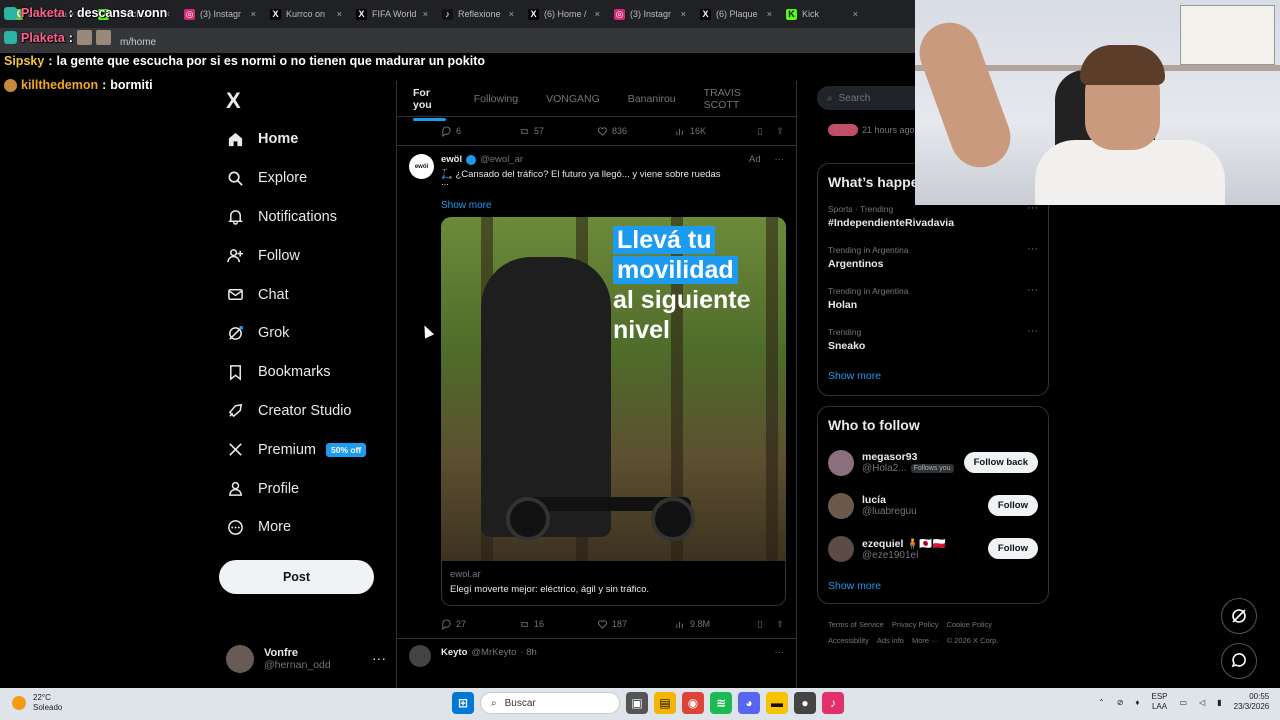  Describe the element at coordinates (311, 255) in the screenshot. I see `sidebar-item-follow: Follow` at that location.